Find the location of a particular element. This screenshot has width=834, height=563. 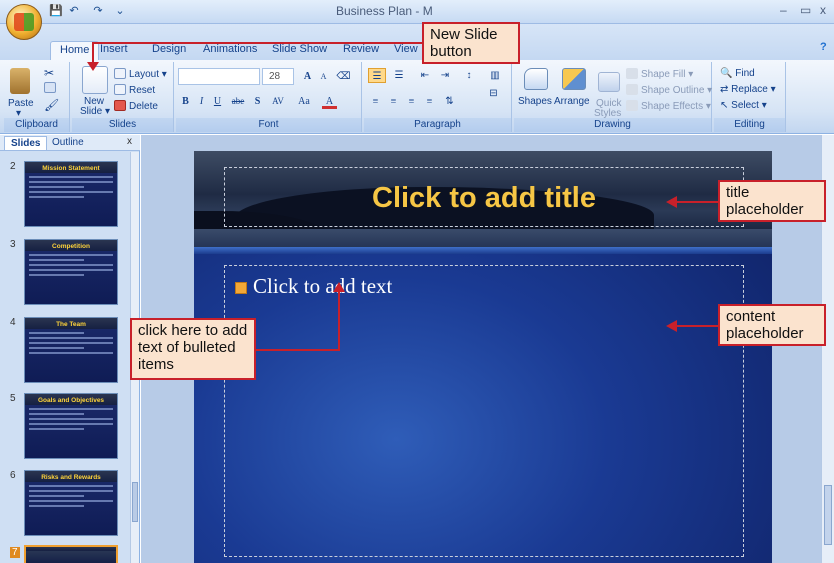

minimize-button: – is located at coordinates (783, 10).